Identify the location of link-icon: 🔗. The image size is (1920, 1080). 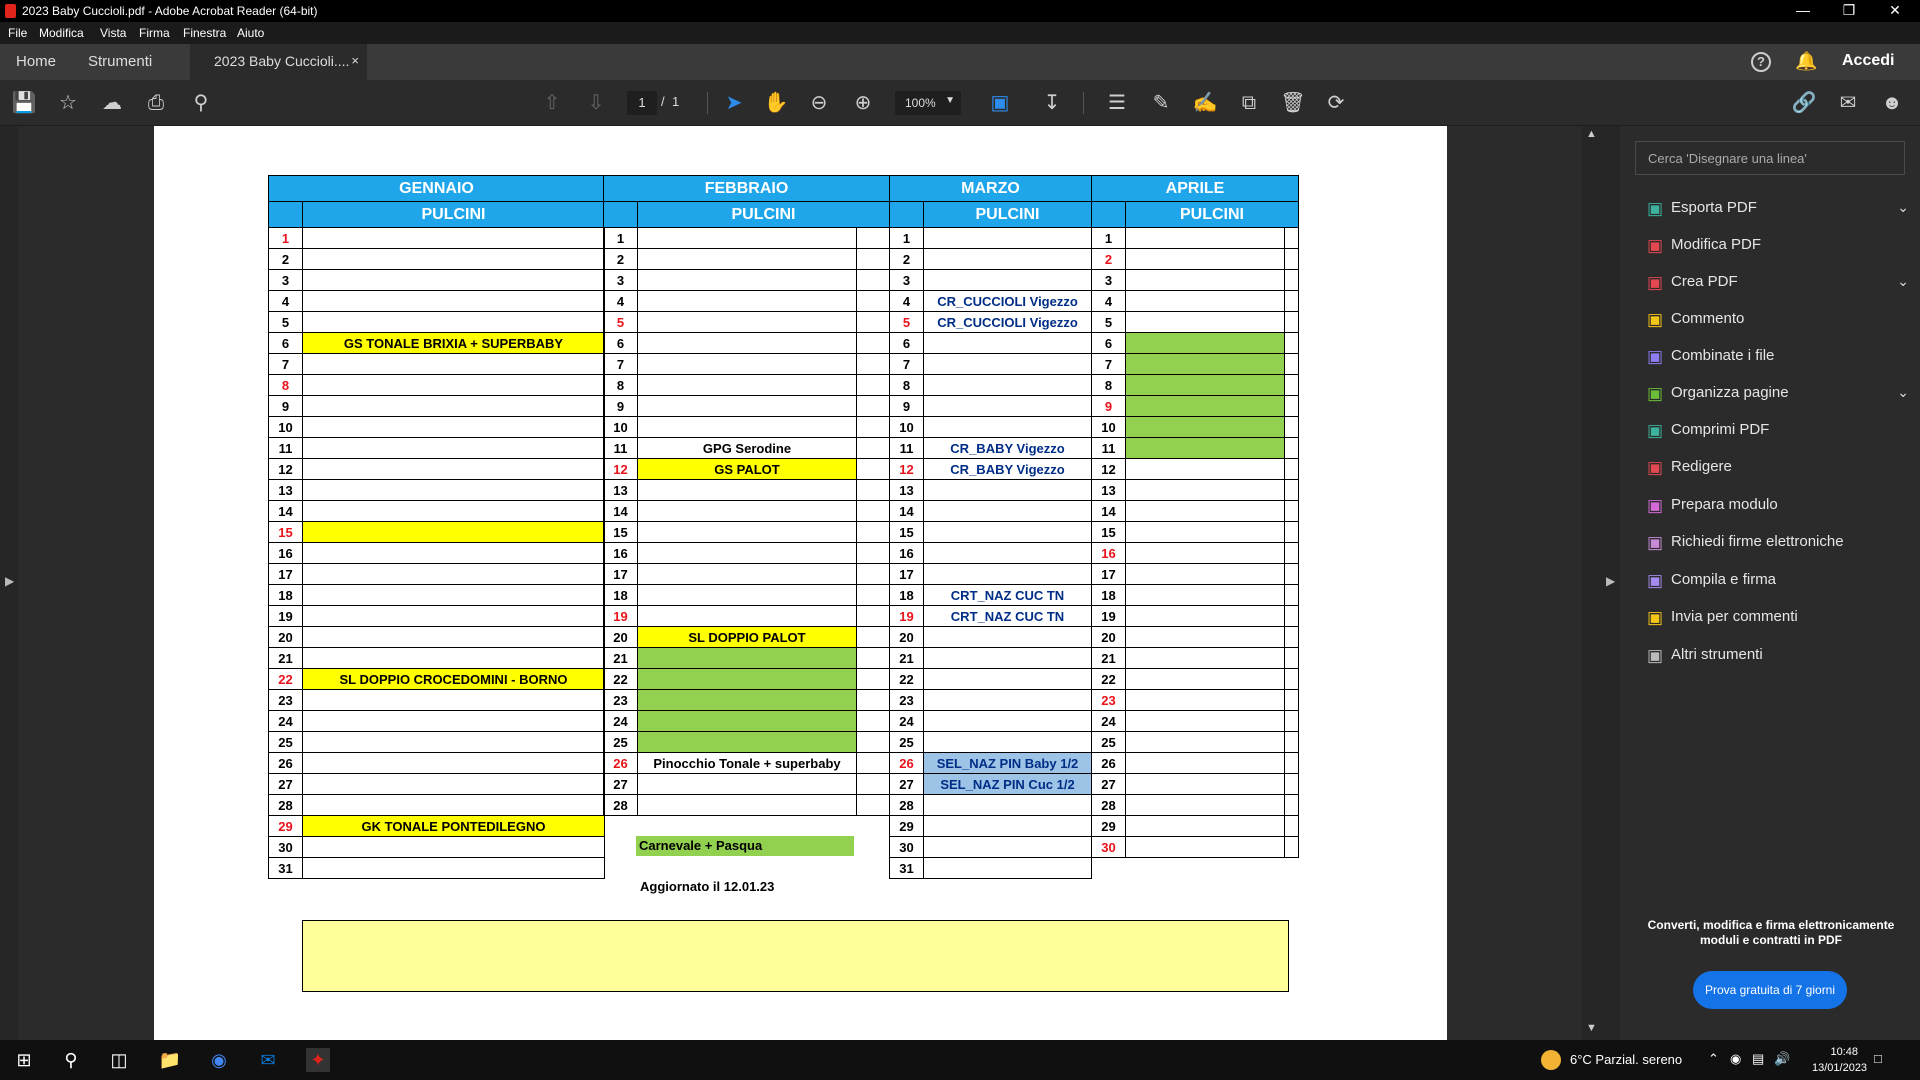
(1804, 103).